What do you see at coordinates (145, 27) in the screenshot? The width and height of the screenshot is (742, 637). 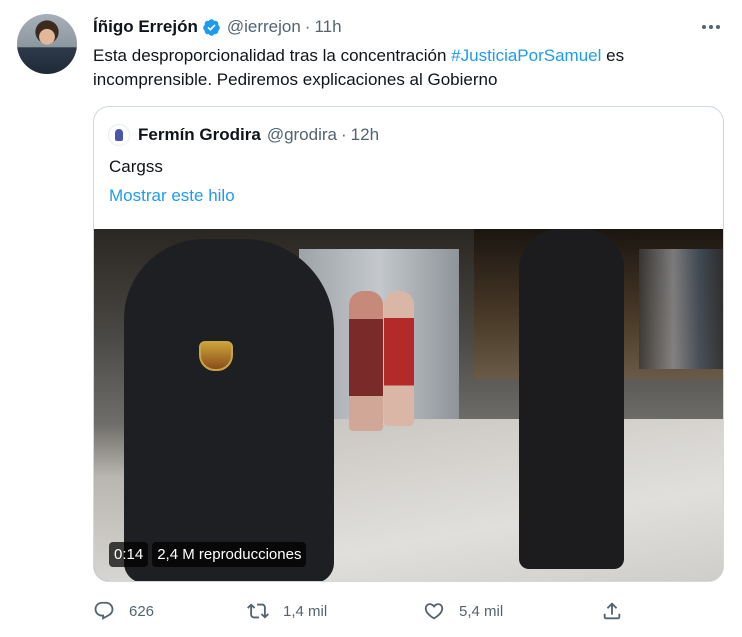 I see `author-name: Íñigo Errejón` at bounding box center [145, 27].